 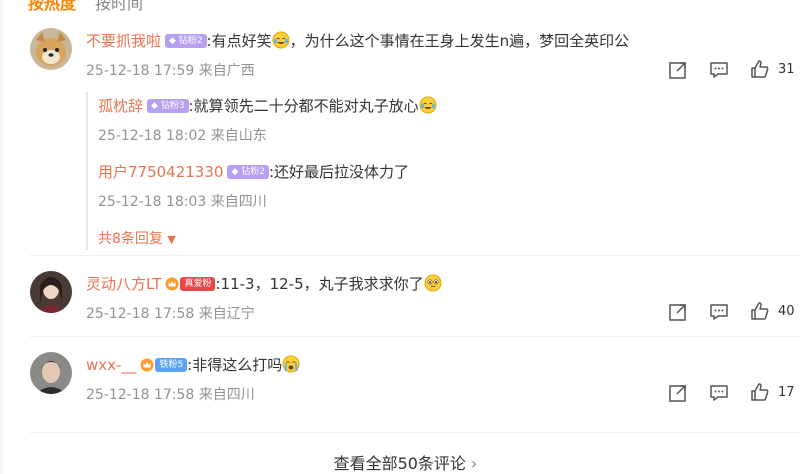 What do you see at coordinates (1, 237) in the screenshot?
I see `left-edge` at bounding box center [1, 237].